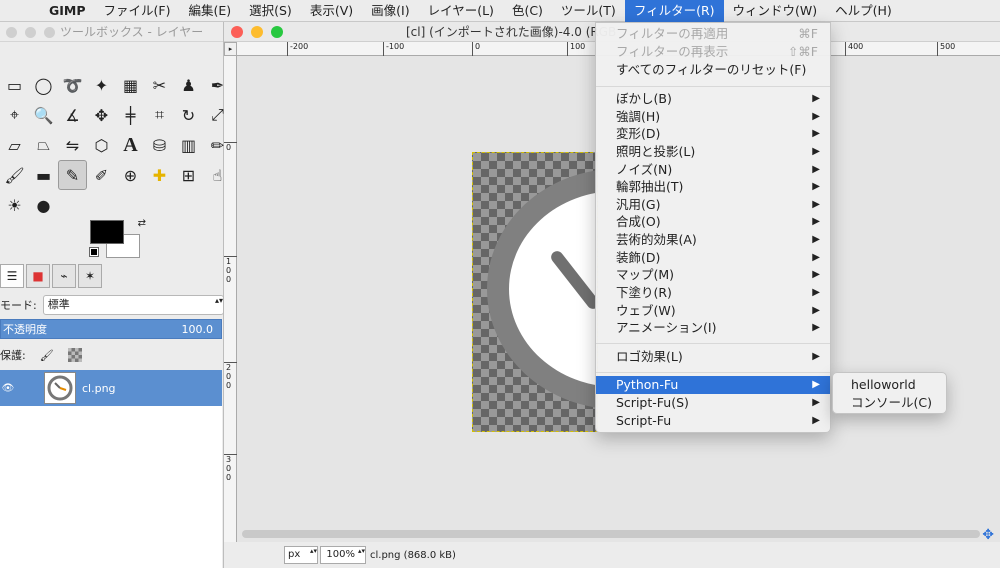 The height and width of the screenshot is (568, 1000). I want to click on shear-icon: ▱, so click(14, 145).